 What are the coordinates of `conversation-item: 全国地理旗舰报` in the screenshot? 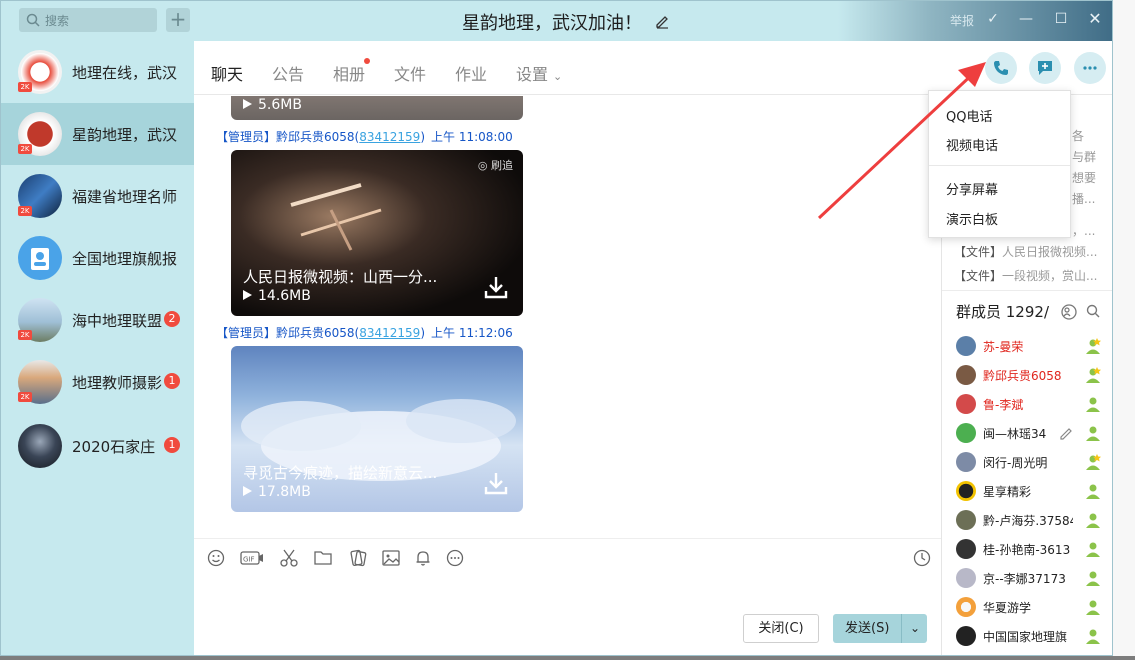 It's located at (97, 258).